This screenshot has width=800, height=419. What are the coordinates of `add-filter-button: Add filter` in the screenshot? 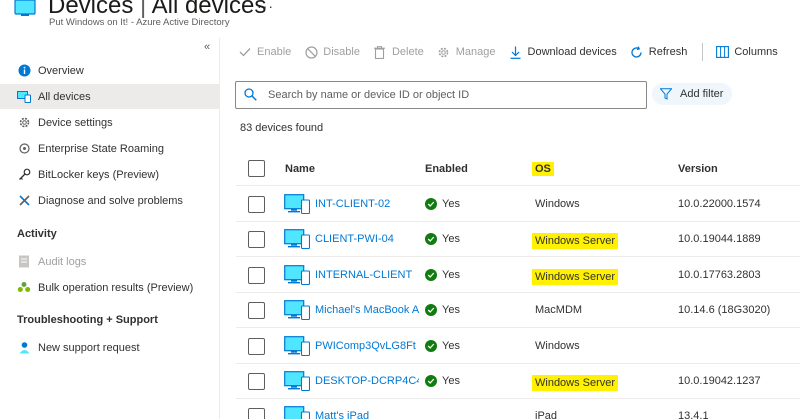 It's located at (692, 94).